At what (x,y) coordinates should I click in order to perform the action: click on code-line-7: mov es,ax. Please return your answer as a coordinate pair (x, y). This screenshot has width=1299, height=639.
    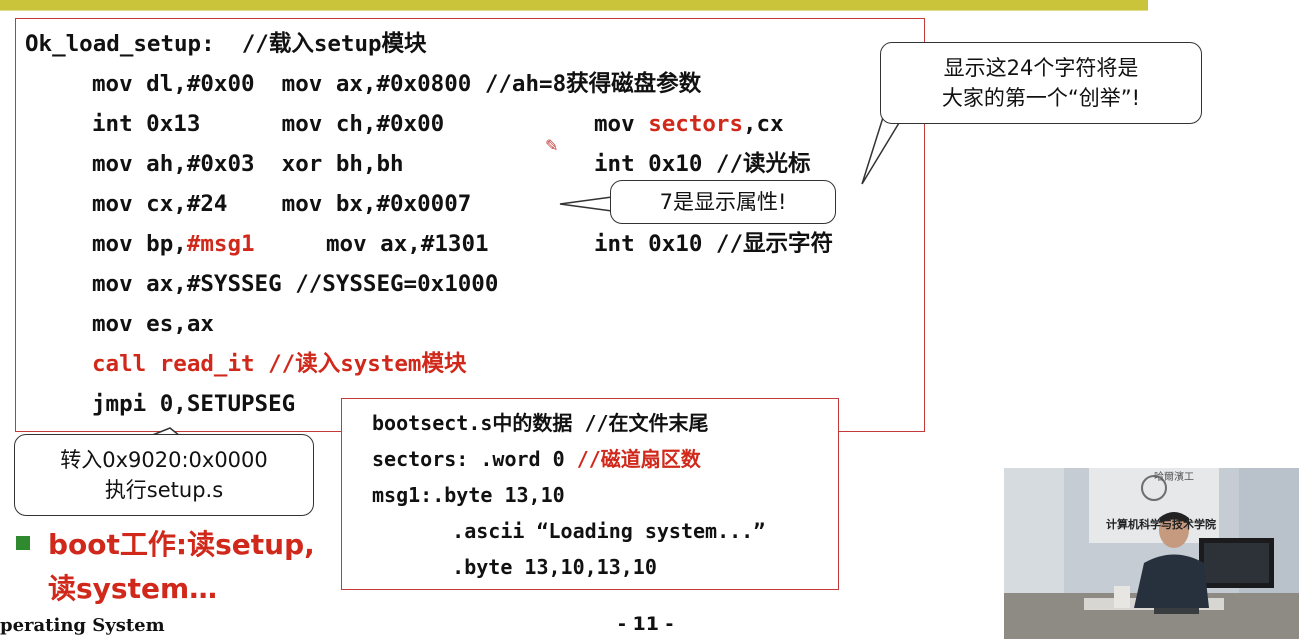
    Looking at the image, I should click on (153, 324).